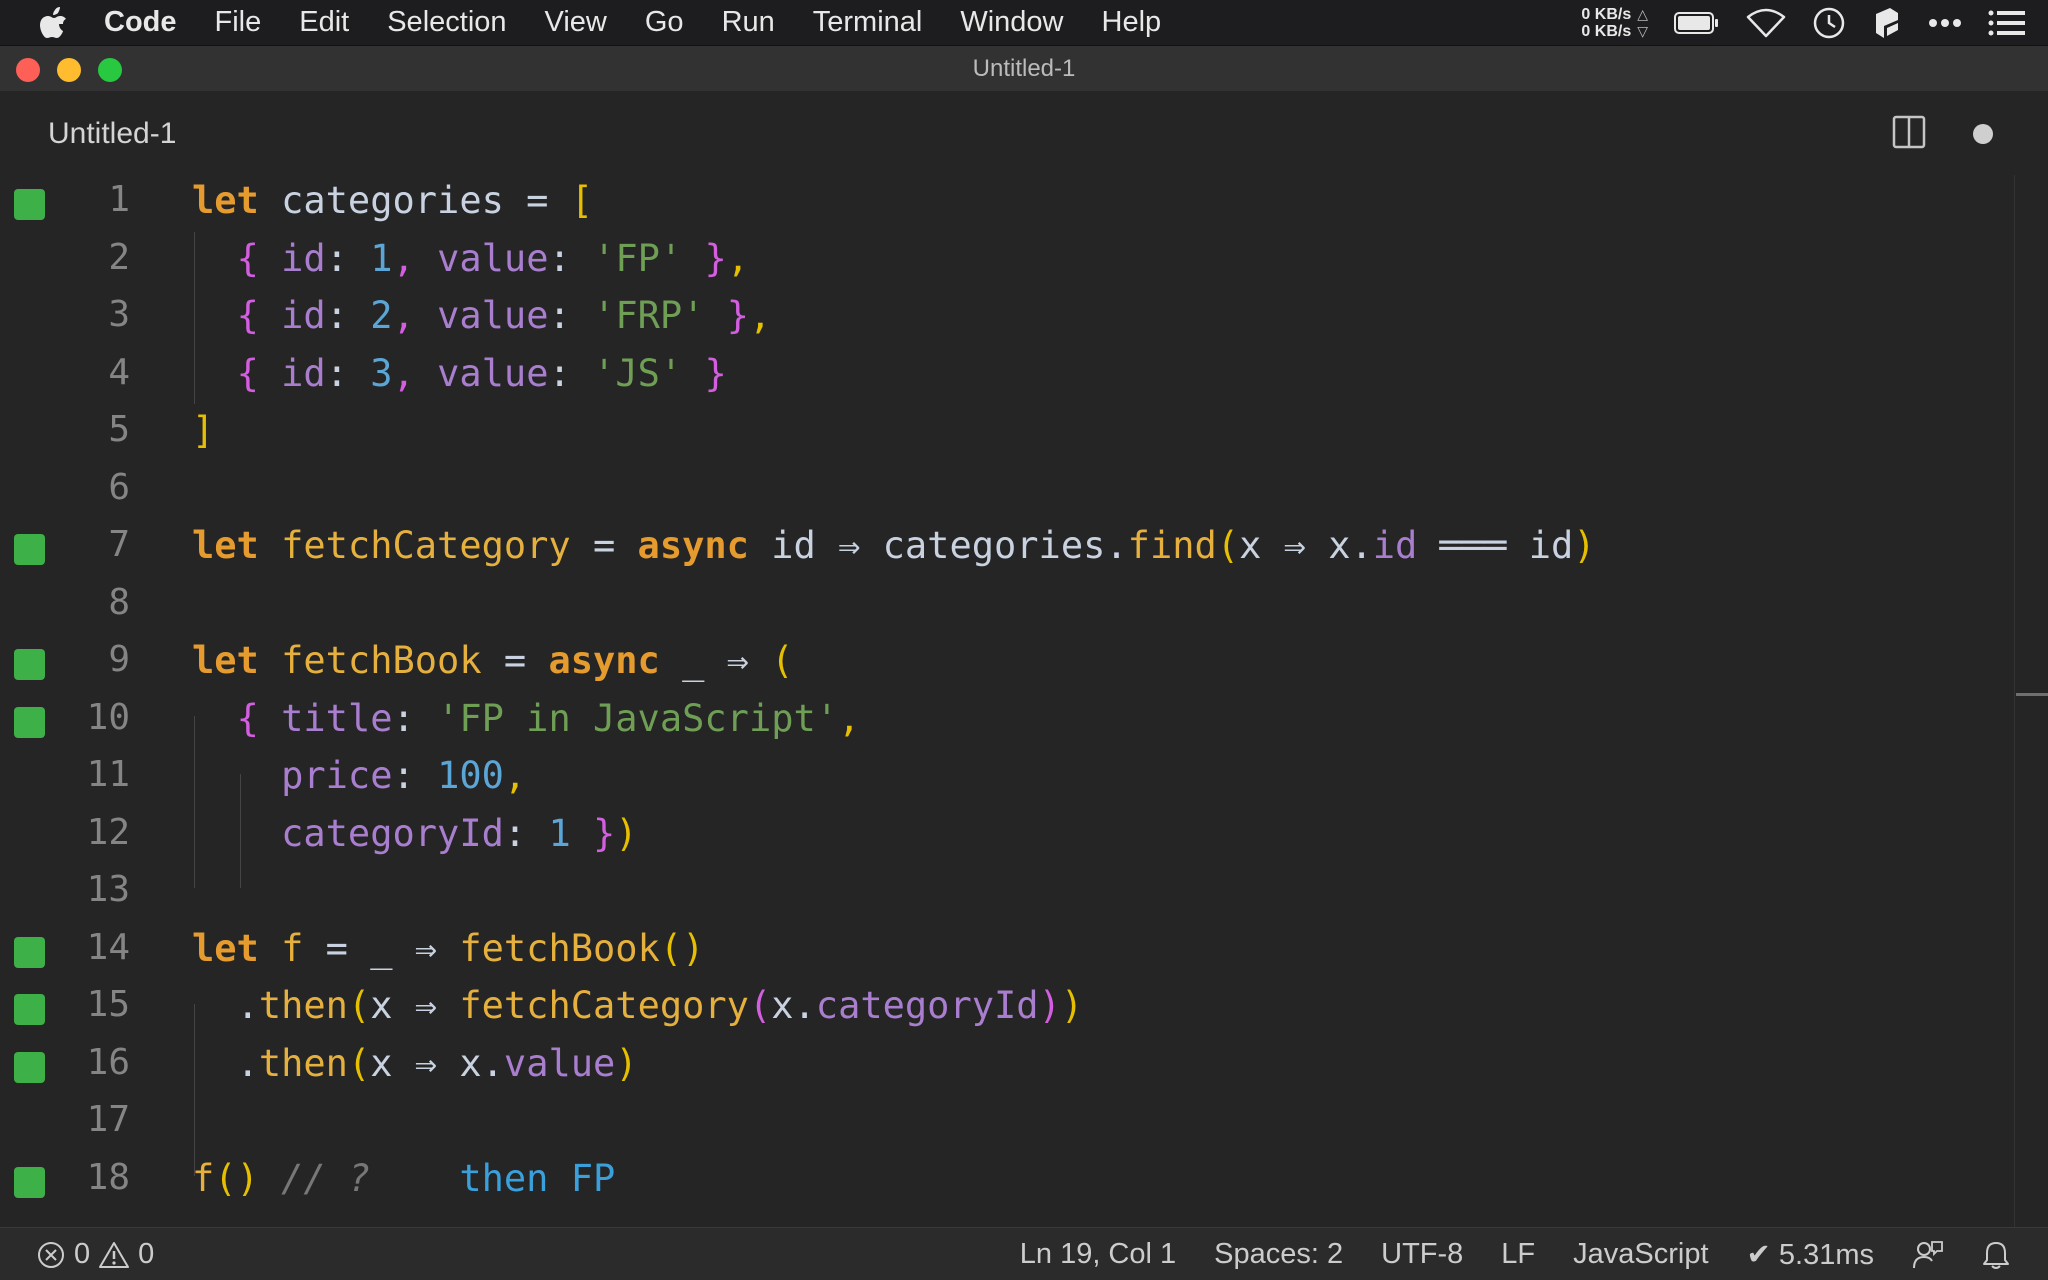 This screenshot has height=1280, width=2048. Describe the element at coordinates (664, 22) in the screenshot. I see `menu-go: Go` at that location.